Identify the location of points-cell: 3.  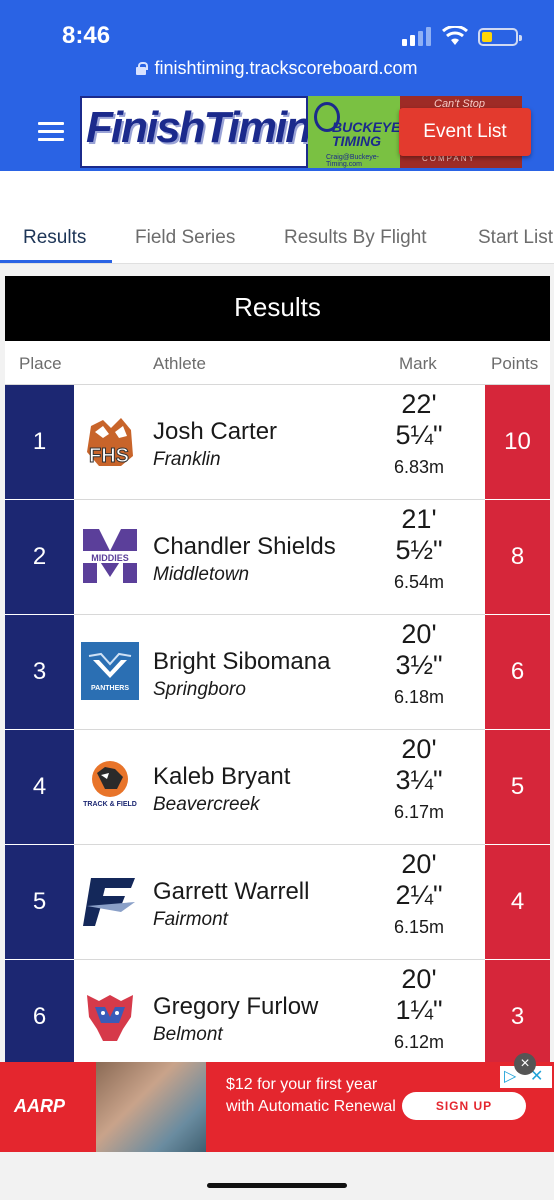
(517, 1013).